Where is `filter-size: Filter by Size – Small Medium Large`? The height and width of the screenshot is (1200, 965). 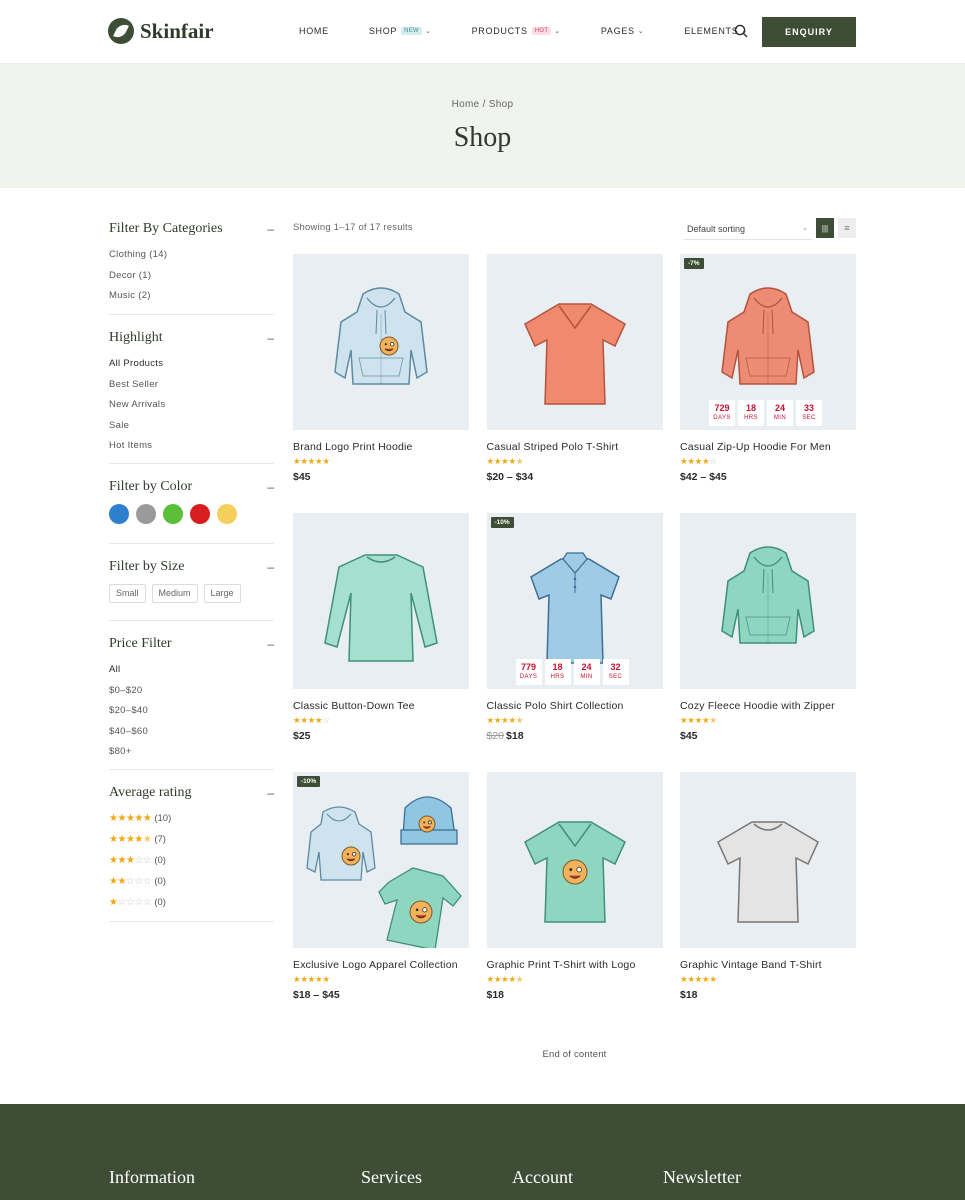 filter-size: Filter by Size – Small Medium Large is located at coordinates (191, 582).